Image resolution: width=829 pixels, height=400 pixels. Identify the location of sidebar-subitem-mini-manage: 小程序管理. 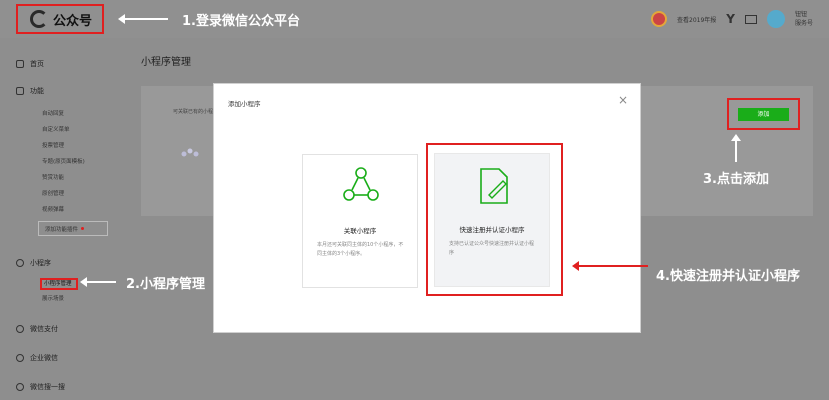
(59, 284).